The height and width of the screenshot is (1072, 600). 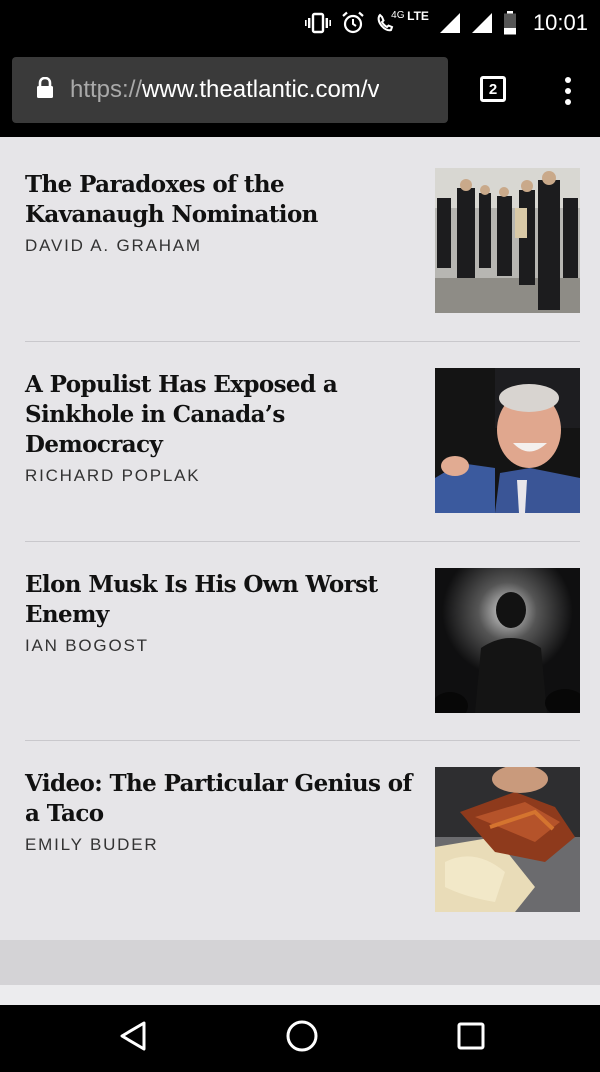 What do you see at coordinates (300, 22) in the screenshot?
I see `status-bar: 4G LTE 10:01` at bounding box center [300, 22].